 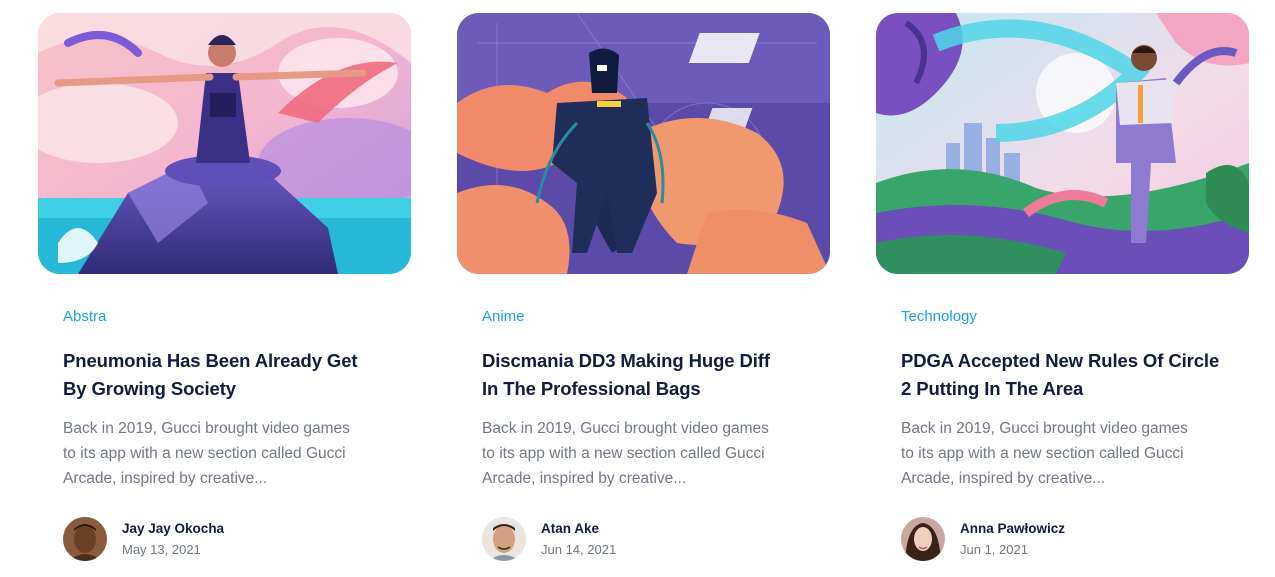 I want to click on post-date: Jun 1, 2021, so click(x=994, y=549).